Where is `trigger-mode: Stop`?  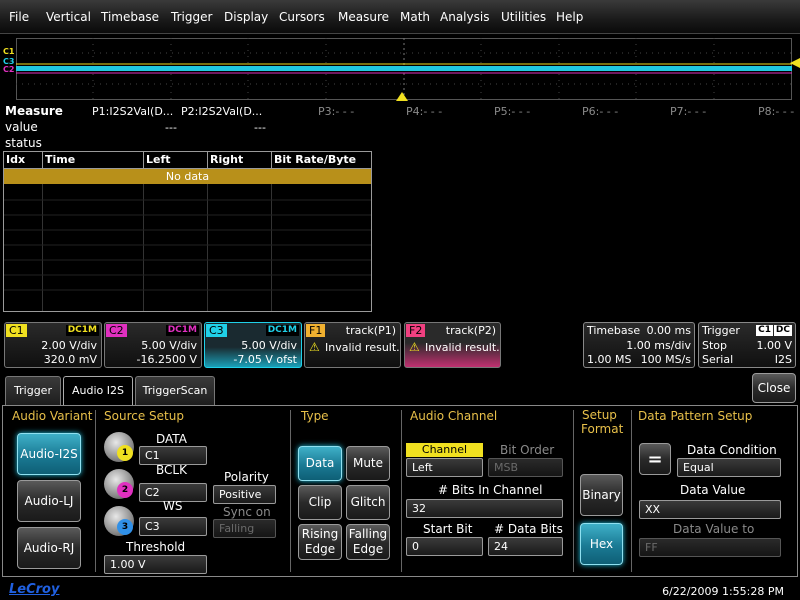 trigger-mode: Stop is located at coordinates (715, 345).